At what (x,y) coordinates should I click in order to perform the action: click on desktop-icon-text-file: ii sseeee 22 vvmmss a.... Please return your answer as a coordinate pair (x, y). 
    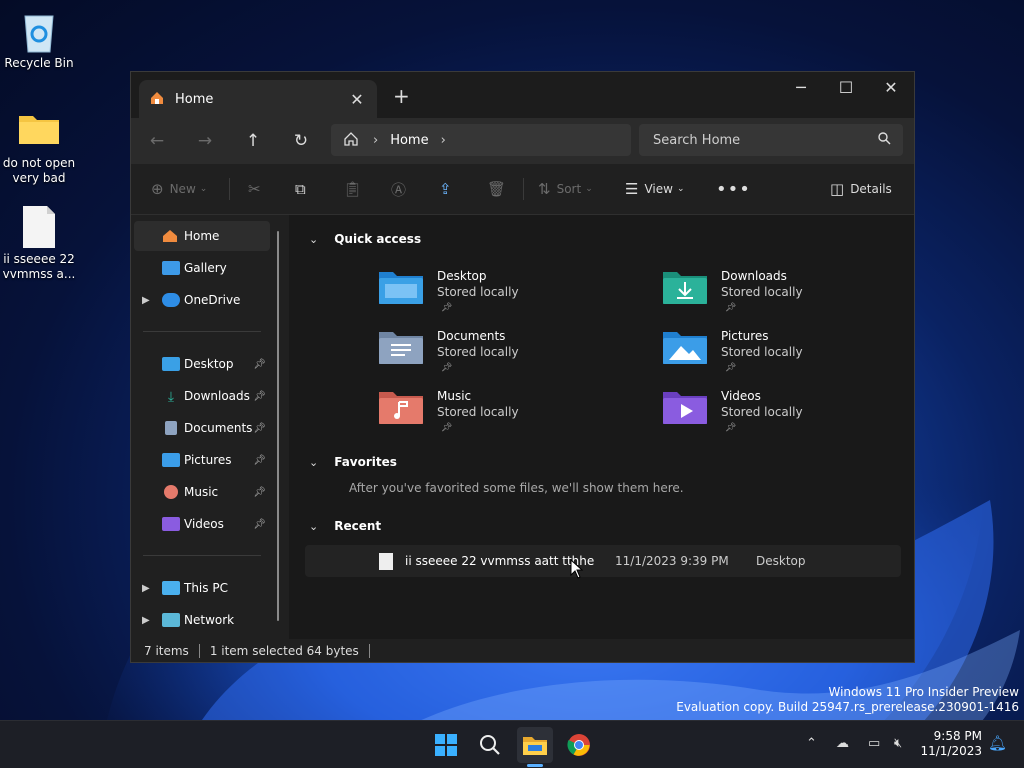
    Looking at the image, I should click on (39, 243).